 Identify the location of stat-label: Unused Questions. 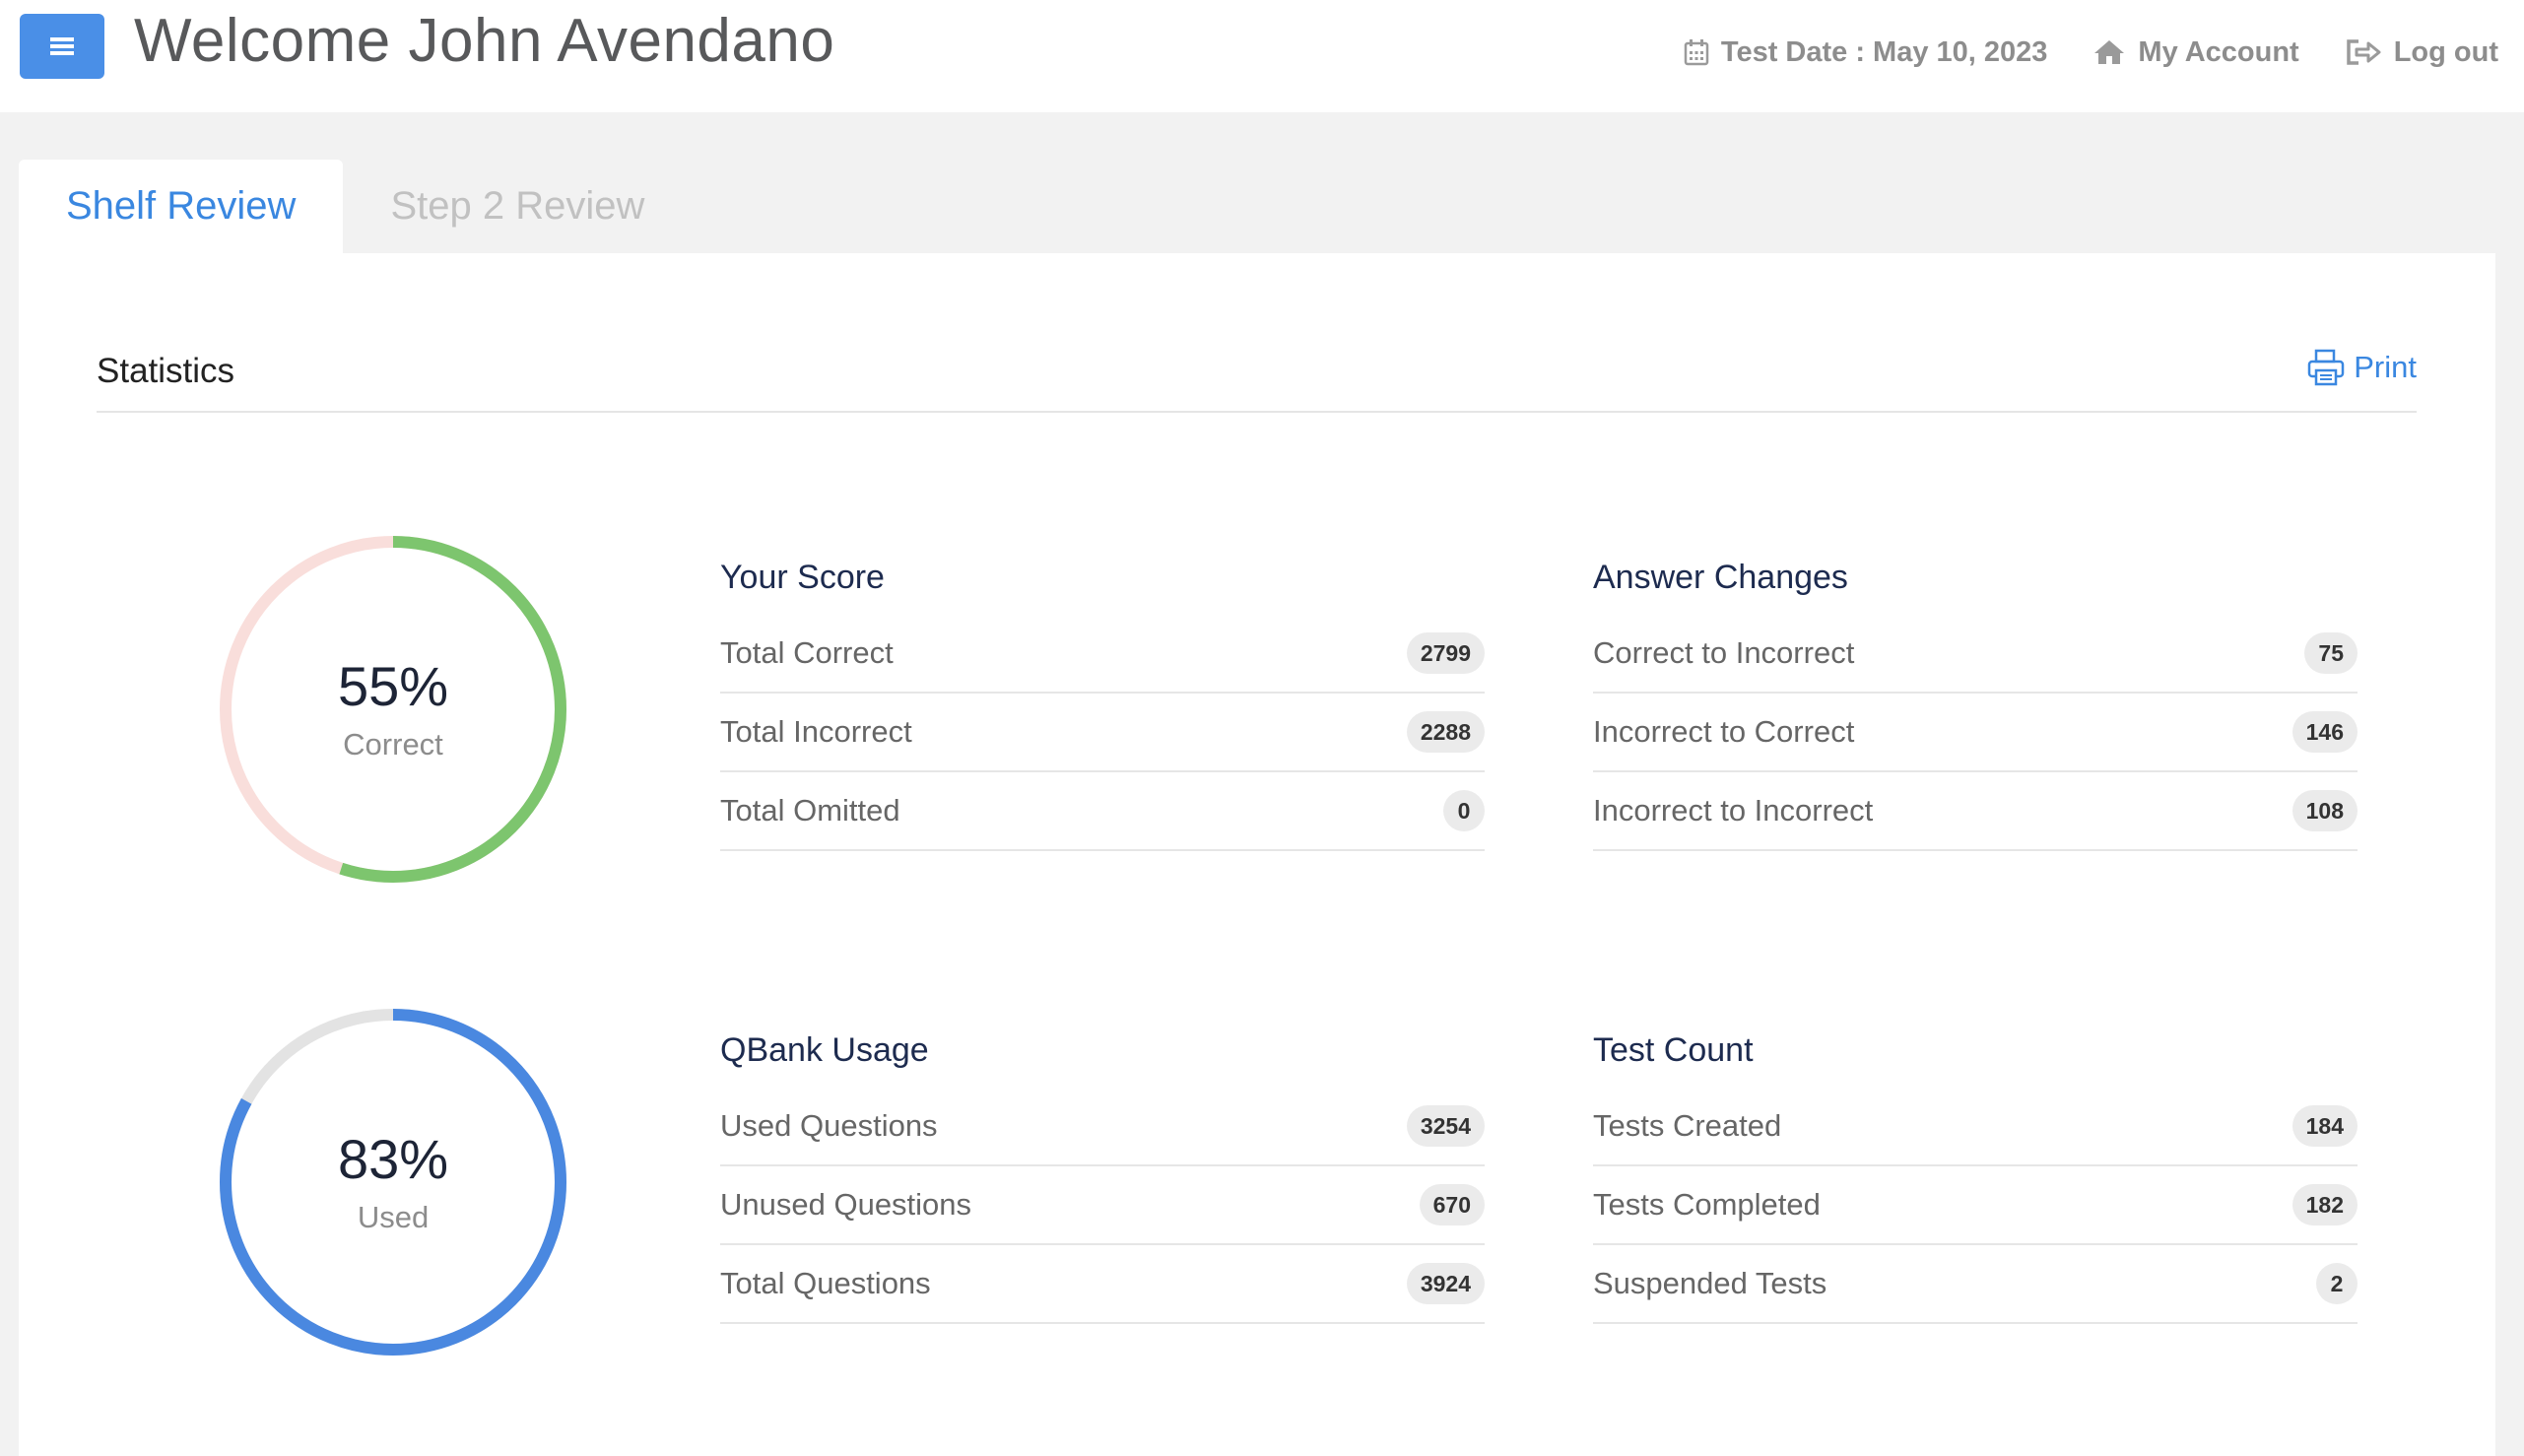
(846, 1204).